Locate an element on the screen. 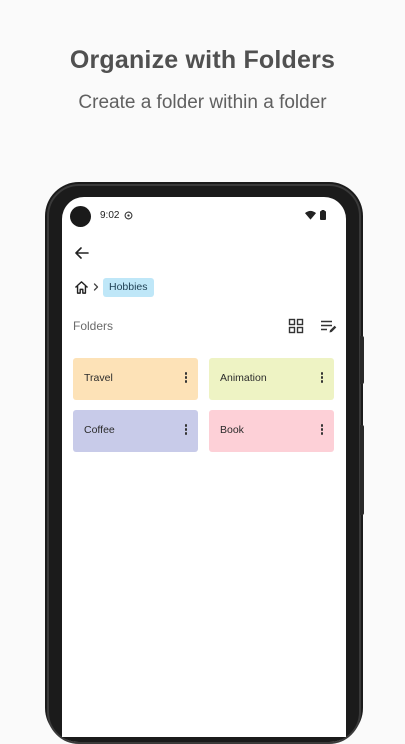 The height and width of the screenshot is (744, 405). grid-view-icon is located at coordinates (296, 326).